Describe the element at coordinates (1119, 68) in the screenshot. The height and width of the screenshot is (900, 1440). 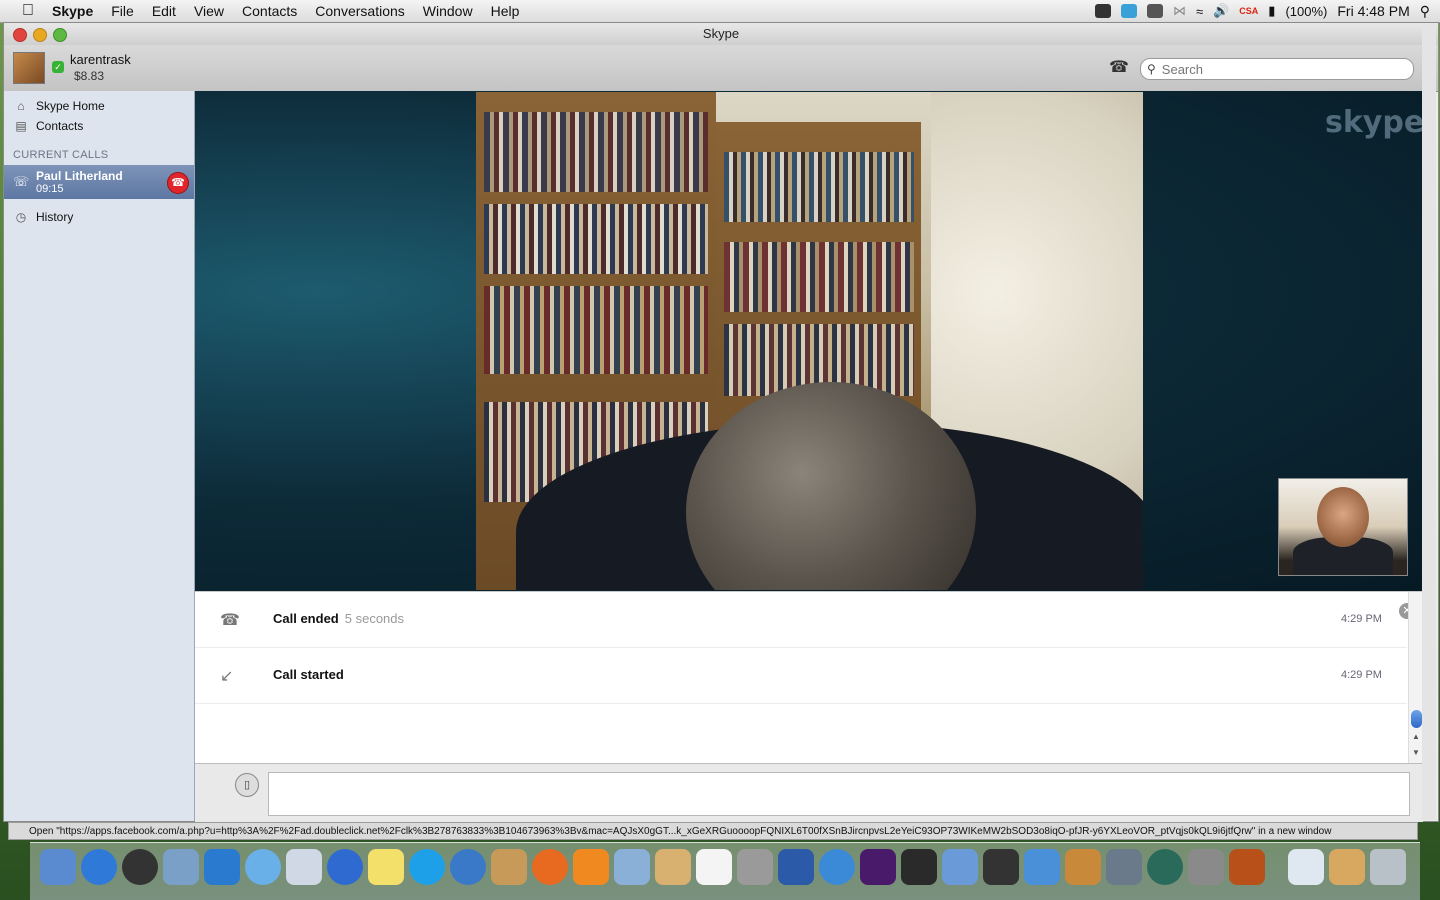
I see `dialpad-icon: ☎` at that location.